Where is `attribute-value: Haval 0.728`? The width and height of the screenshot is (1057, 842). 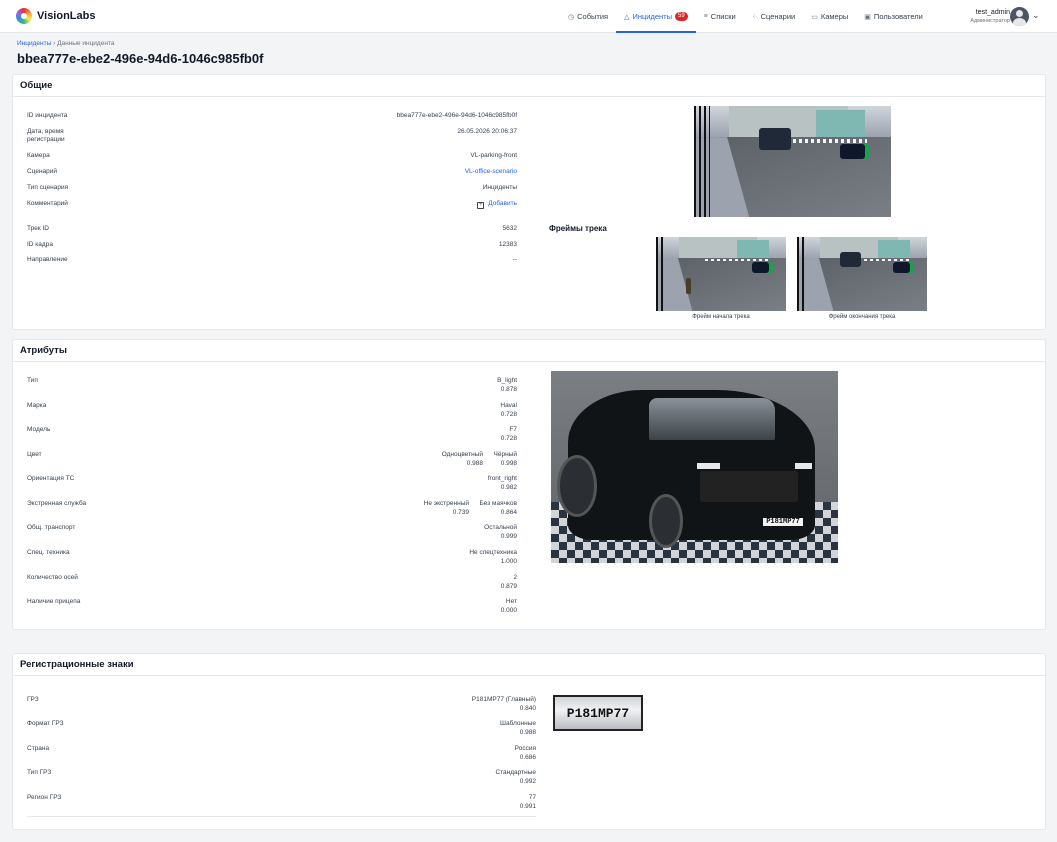 attribute-value: Haval 0.728 is located at coordinates (508, 410).